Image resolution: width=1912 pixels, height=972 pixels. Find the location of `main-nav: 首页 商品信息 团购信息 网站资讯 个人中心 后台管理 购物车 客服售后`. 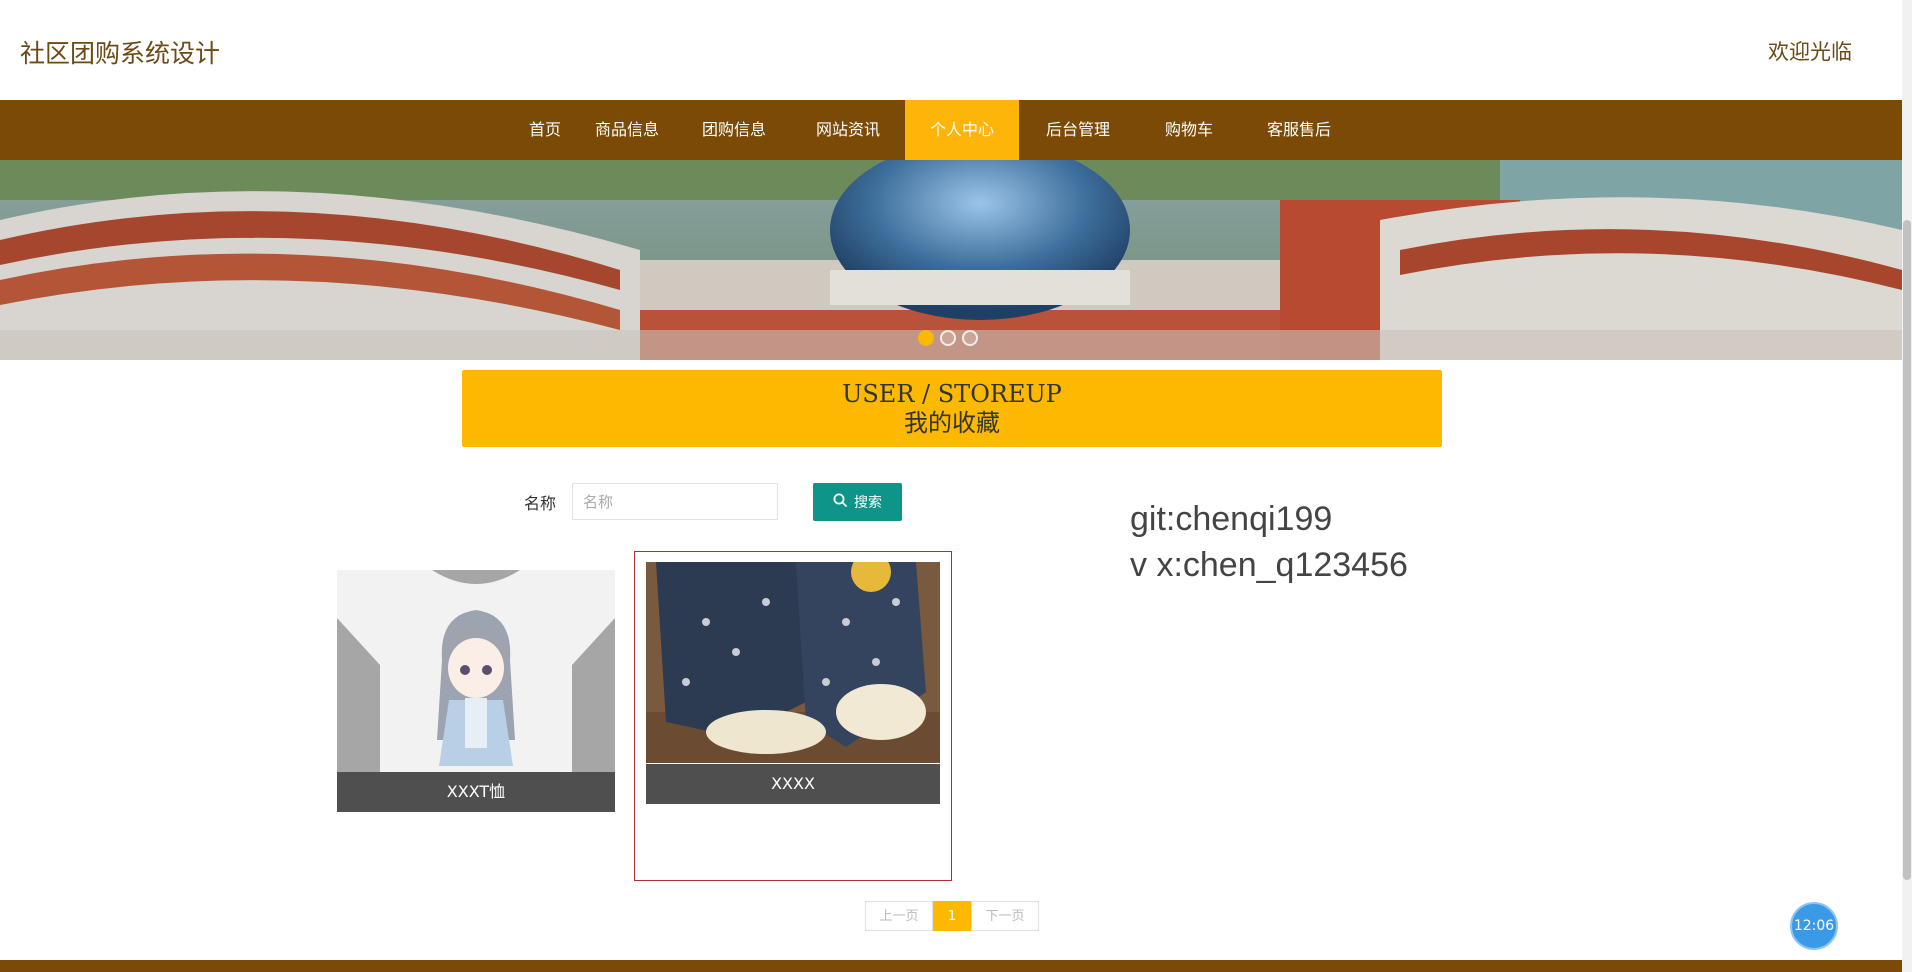

main-nav: 首页 商品信息 团购信息 网站资讯 个人中心 后台管理 购物车 客服售后 is located at coordinates (951, 130).